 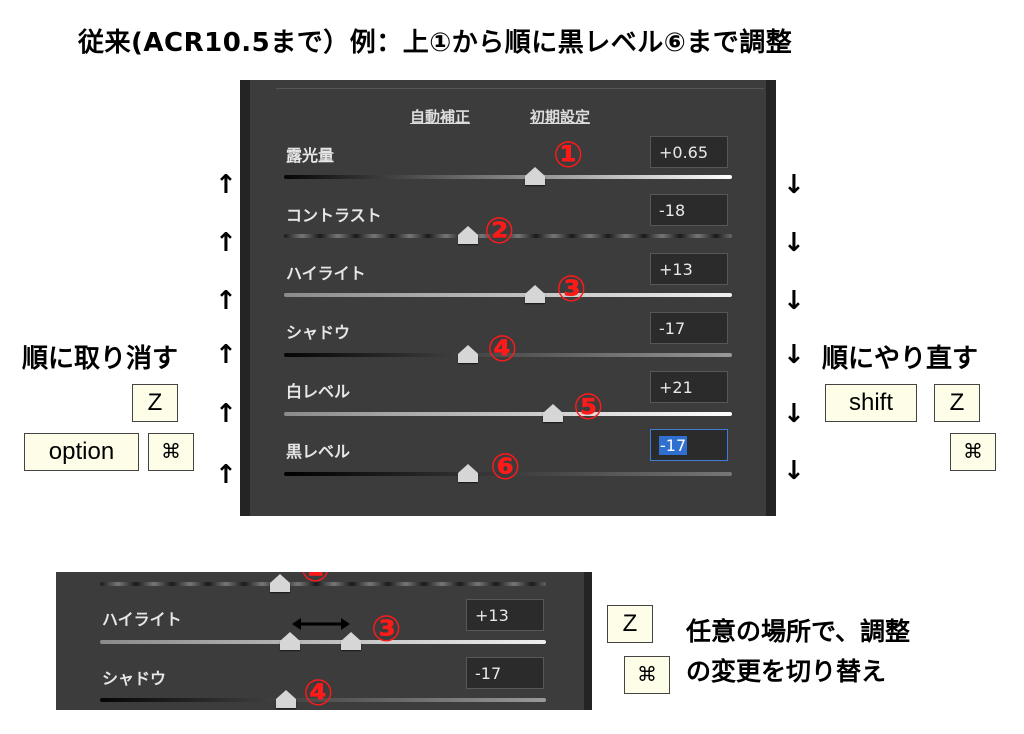 What do you see at coordinates (798, 631) in the screenshot?
I see `note-line-1: 任意の場所で、調整` at bounding box center [798, 631].